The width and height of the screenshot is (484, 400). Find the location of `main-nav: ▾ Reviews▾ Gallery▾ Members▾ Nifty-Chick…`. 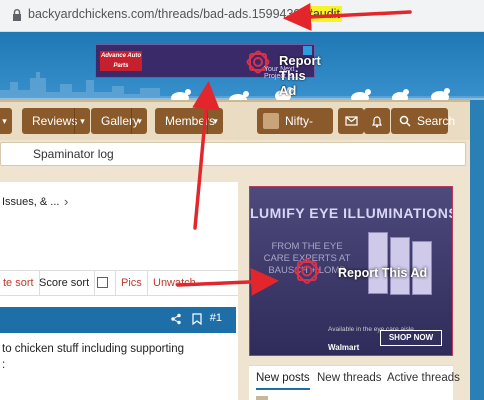

main-nav: ▾ Reviews▾ Gallery▾ Members▾ Nifty-Chick… is located at coordinates (235, 127).